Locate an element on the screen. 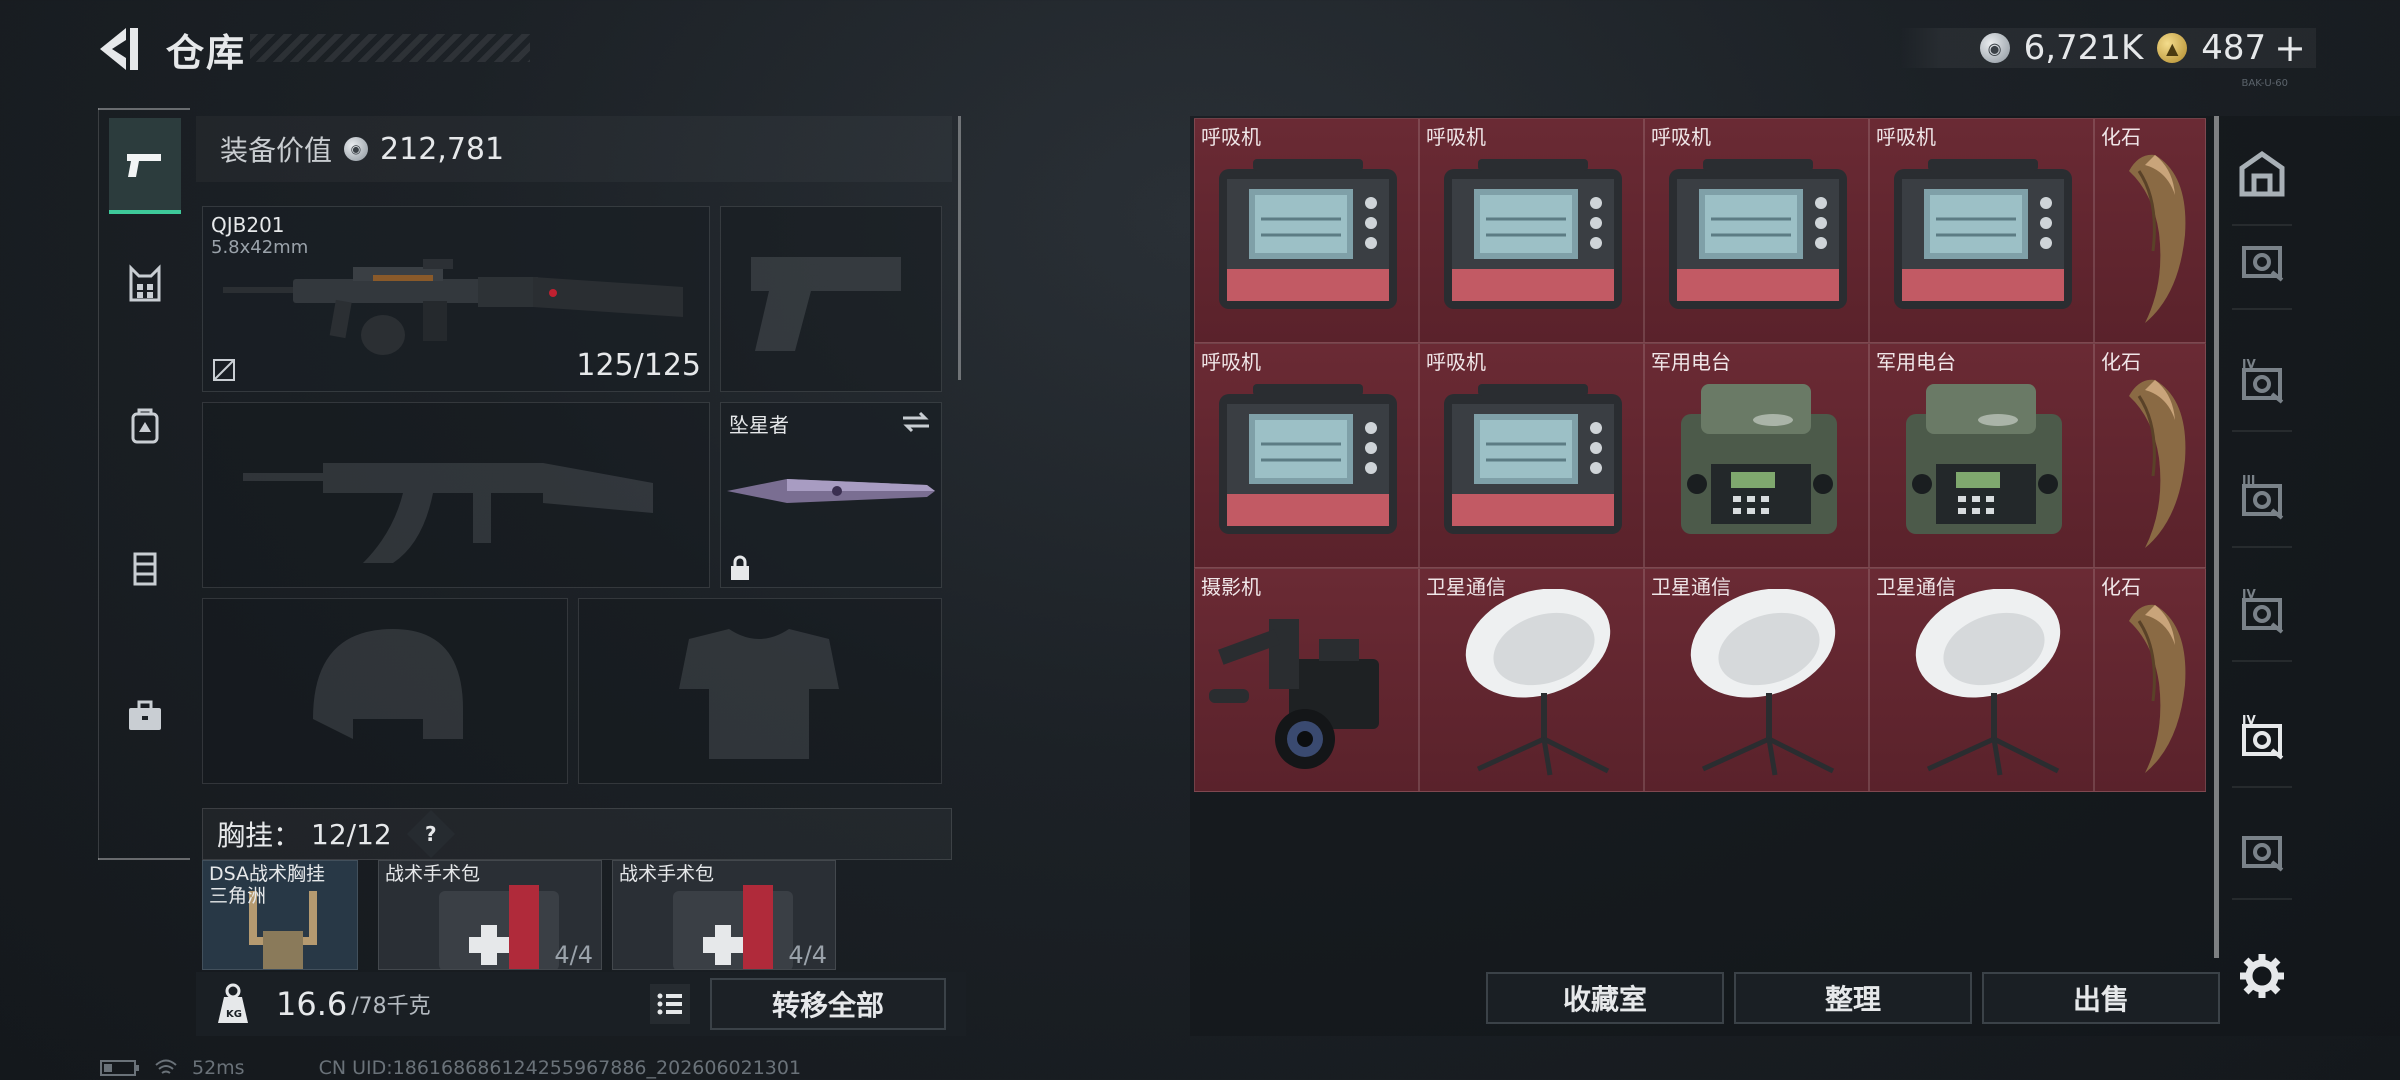 Image resolution: width=2400 pixels, height=1080 pixels. storage-item-label: 摄影机 is located at coordinates (1231, 587).